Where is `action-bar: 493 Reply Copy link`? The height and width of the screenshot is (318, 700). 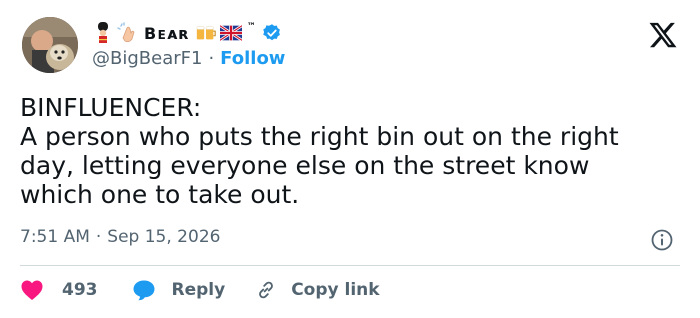
action-bar: 493 Reply Copy link is located at coordinates (200, 290).